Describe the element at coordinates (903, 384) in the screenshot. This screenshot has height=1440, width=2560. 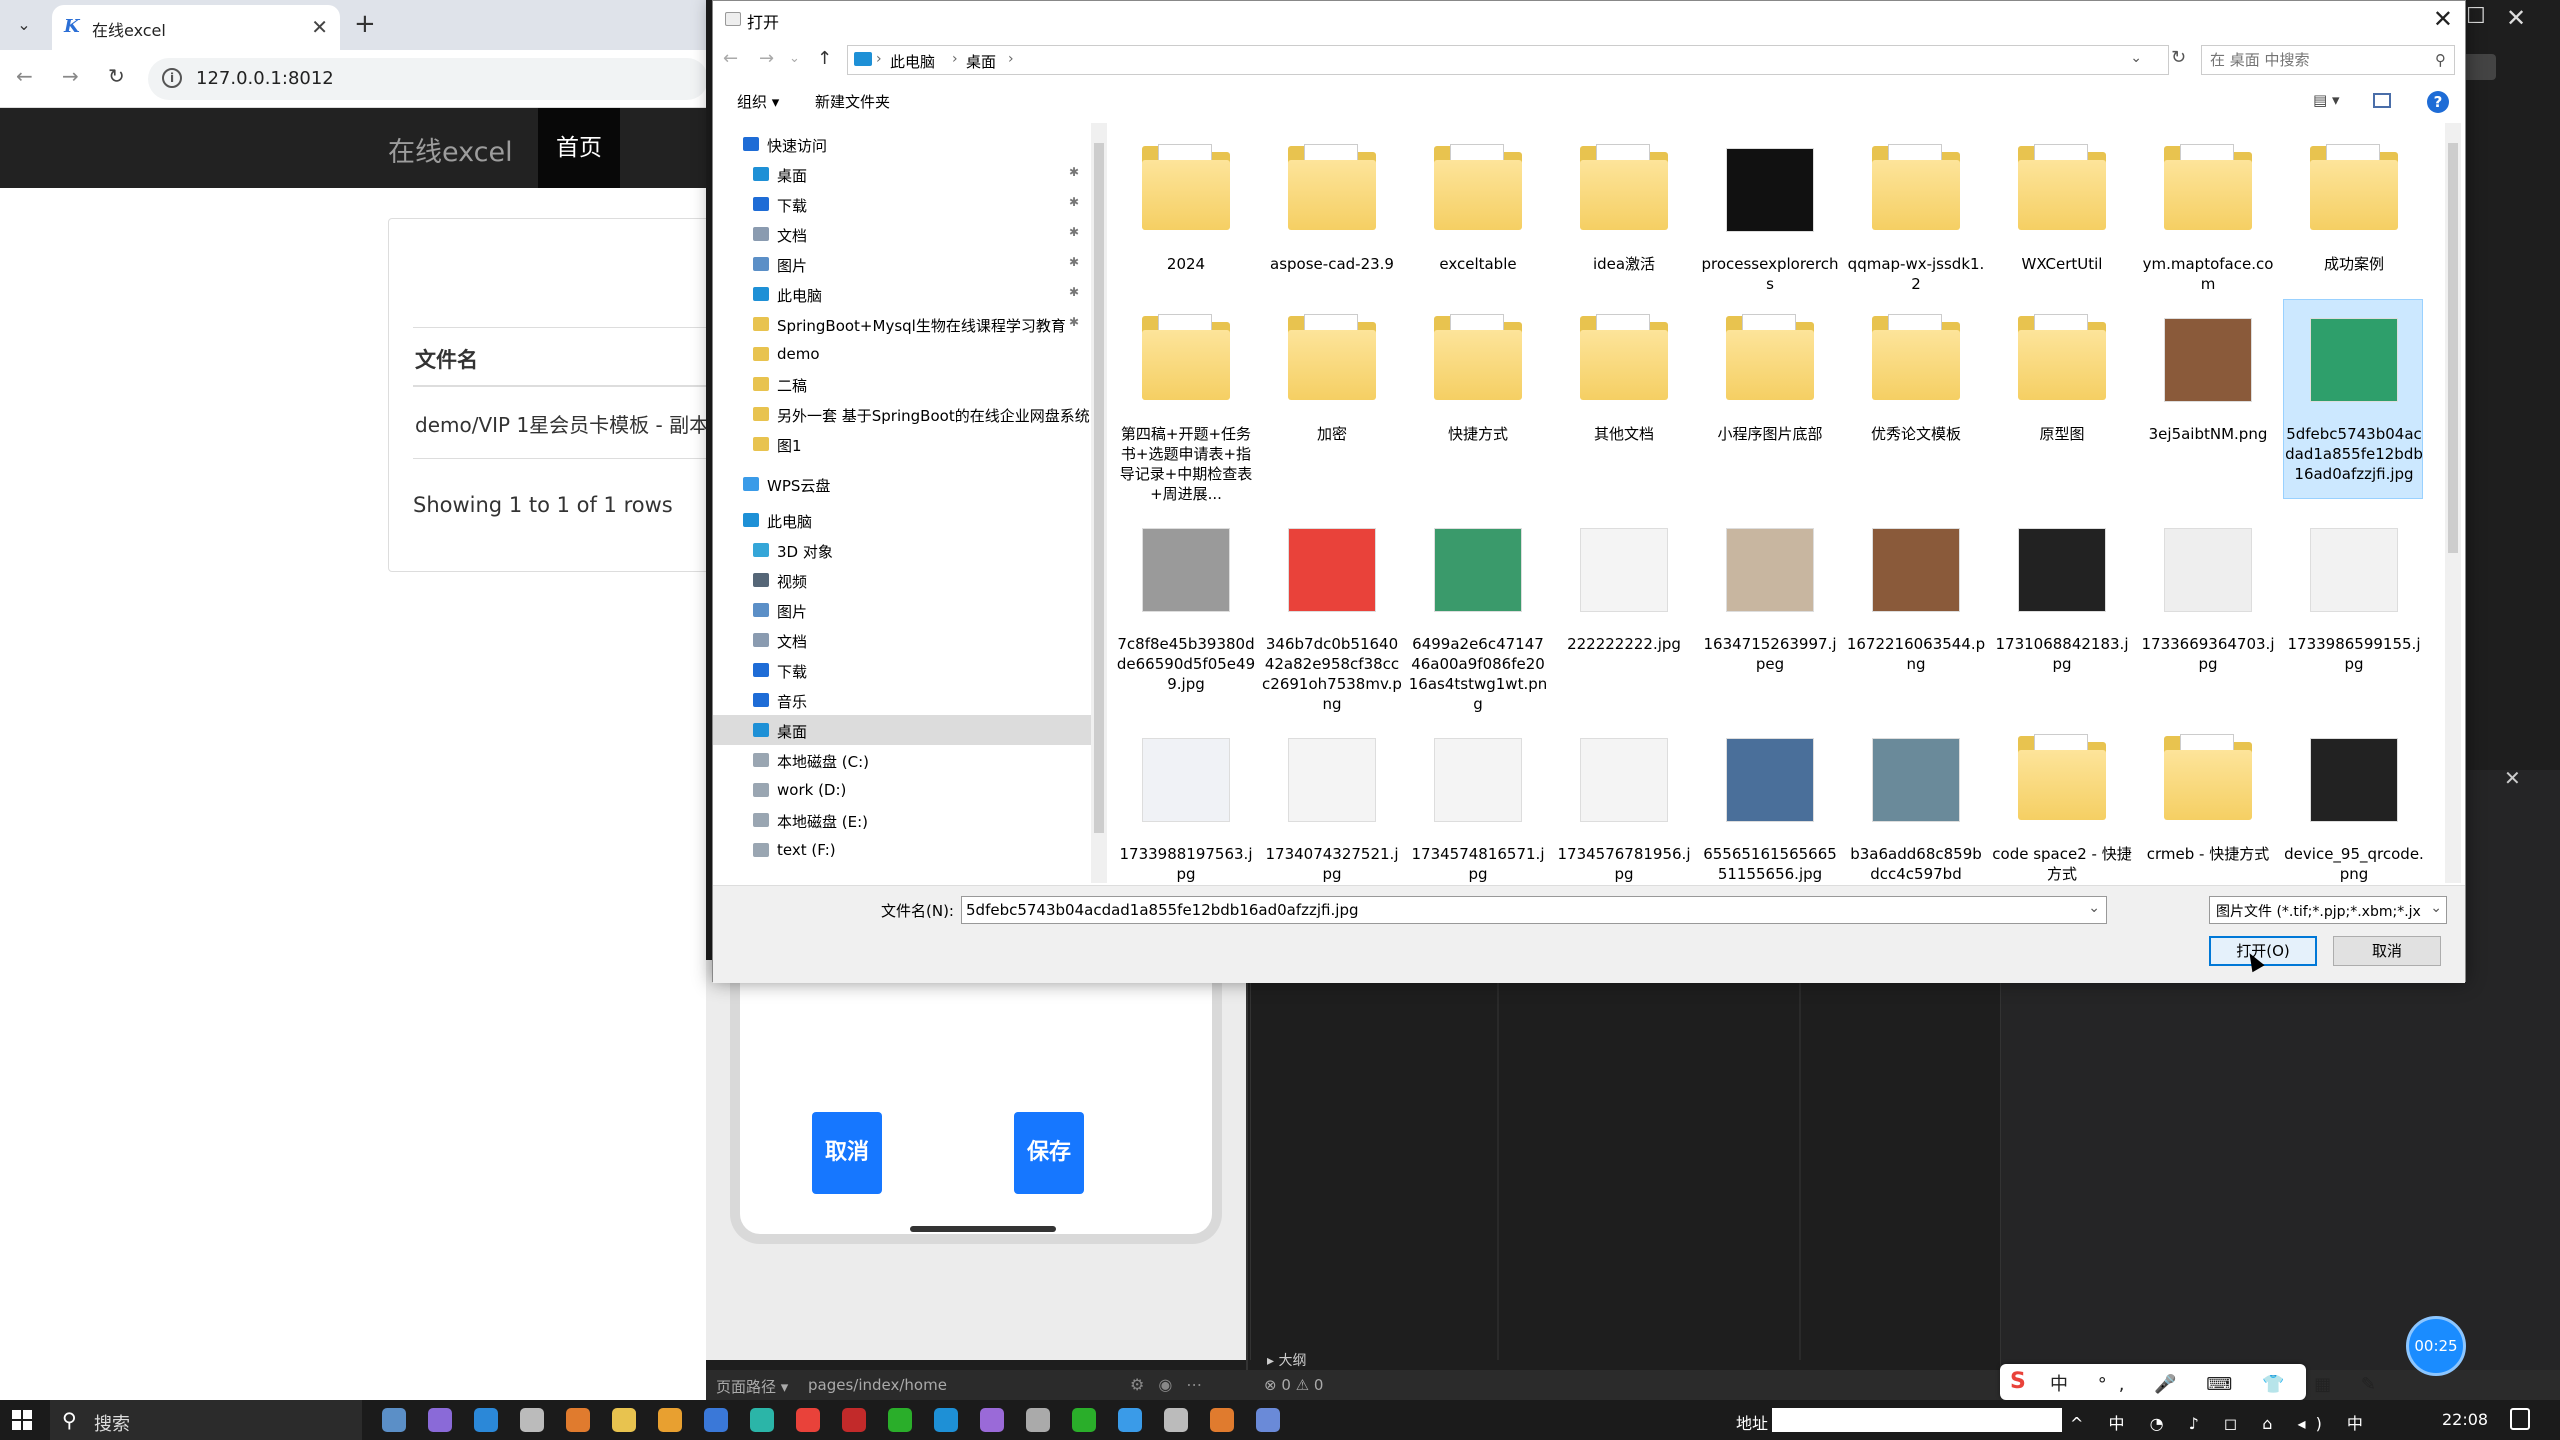
I see `nav-item: 二稿` at that location.